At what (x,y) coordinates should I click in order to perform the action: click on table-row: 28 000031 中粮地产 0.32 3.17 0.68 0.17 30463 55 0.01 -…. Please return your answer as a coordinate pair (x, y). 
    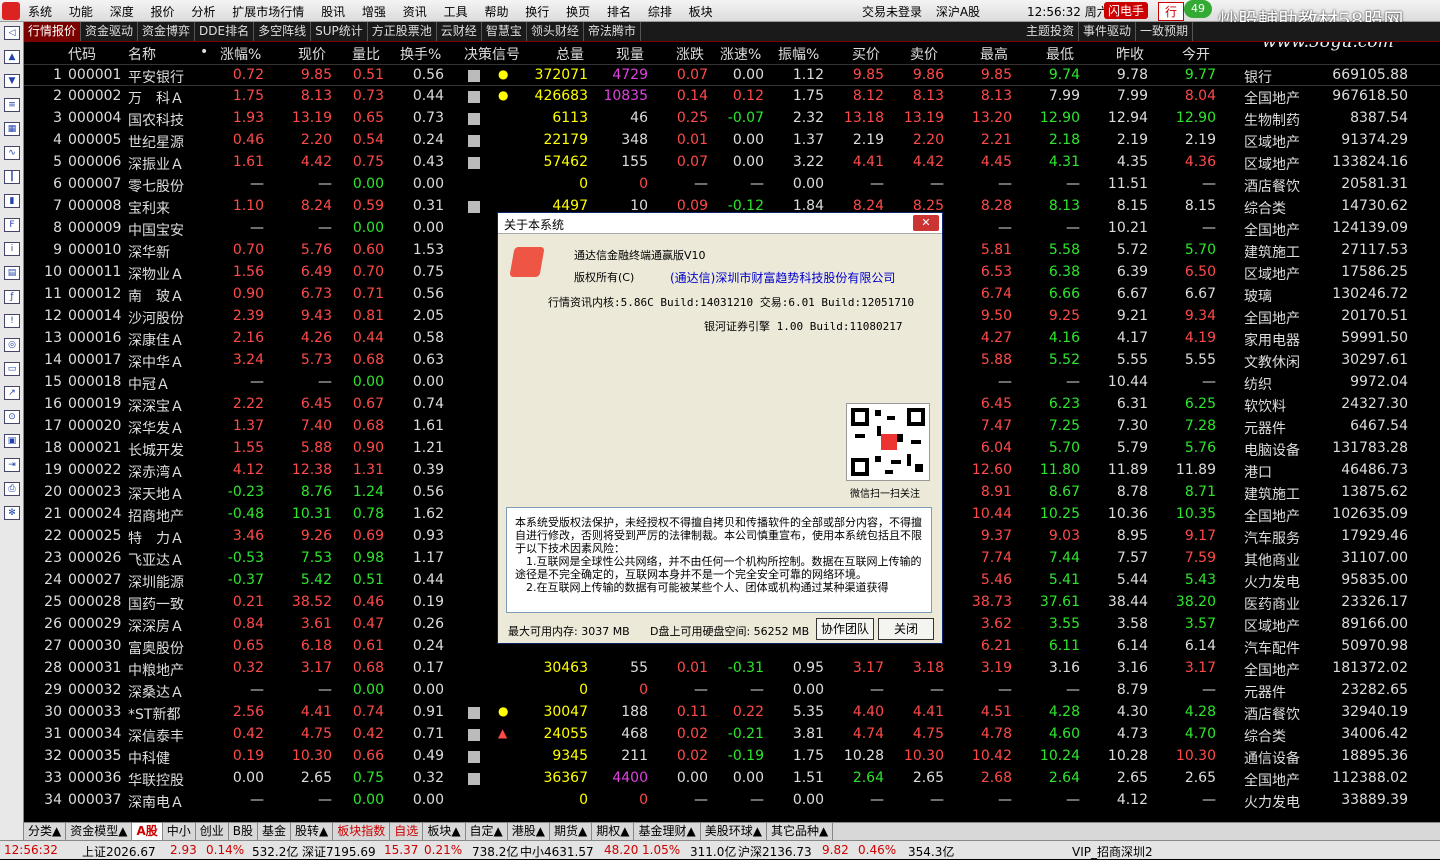
    Looking at the image, I should click on (732, 669).